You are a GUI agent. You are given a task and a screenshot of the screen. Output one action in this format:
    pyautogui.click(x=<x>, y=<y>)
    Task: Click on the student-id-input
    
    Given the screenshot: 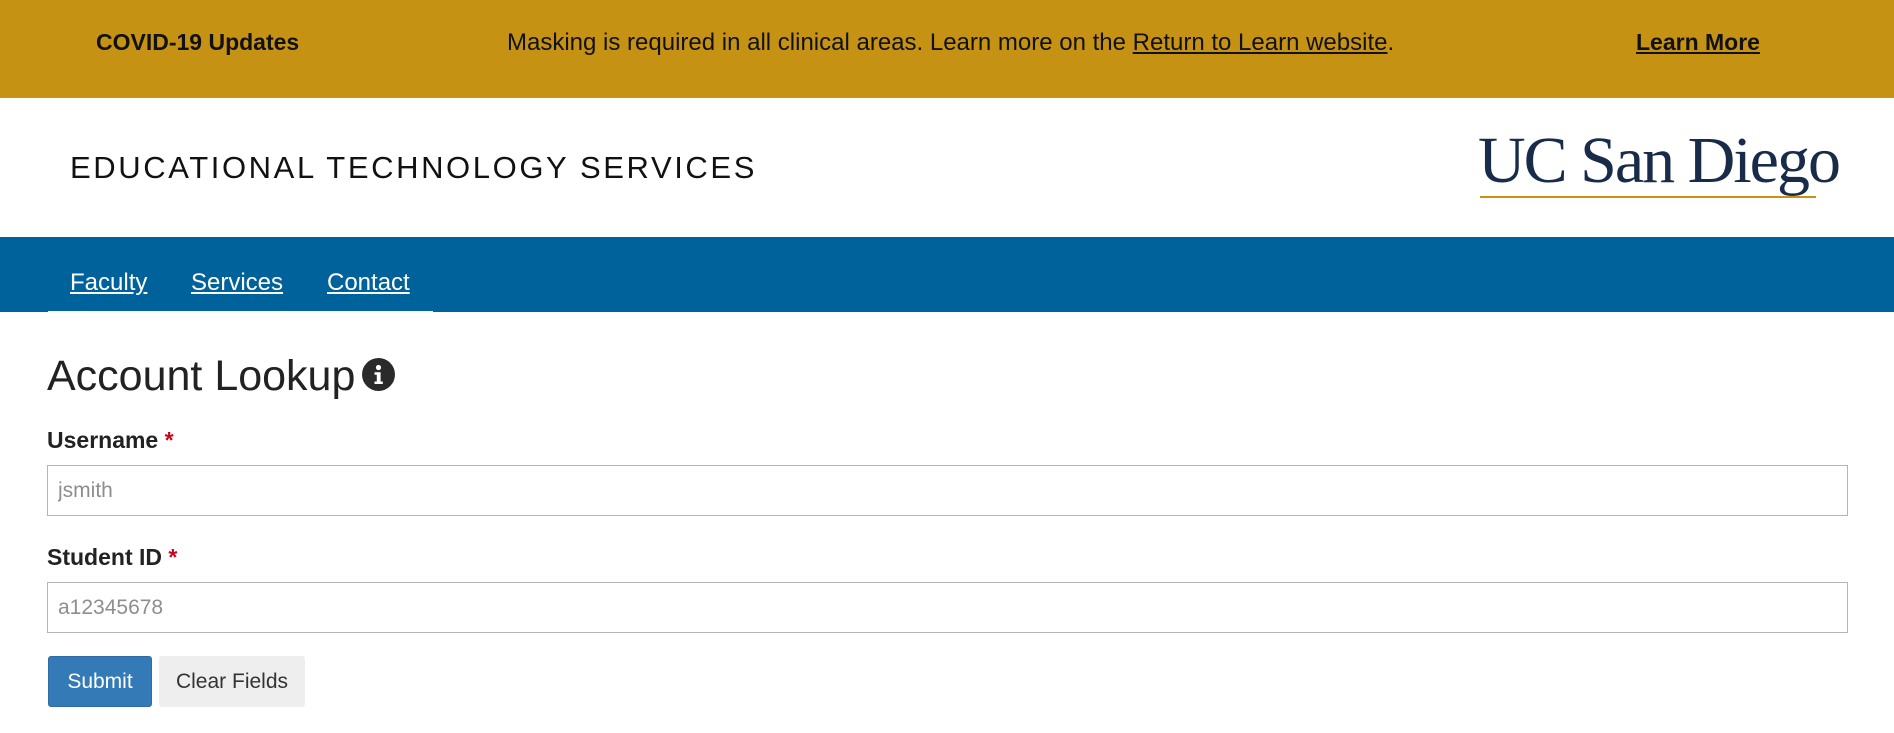 What is the action you would take?
    pyautogui.click(x=947, y=607)
    